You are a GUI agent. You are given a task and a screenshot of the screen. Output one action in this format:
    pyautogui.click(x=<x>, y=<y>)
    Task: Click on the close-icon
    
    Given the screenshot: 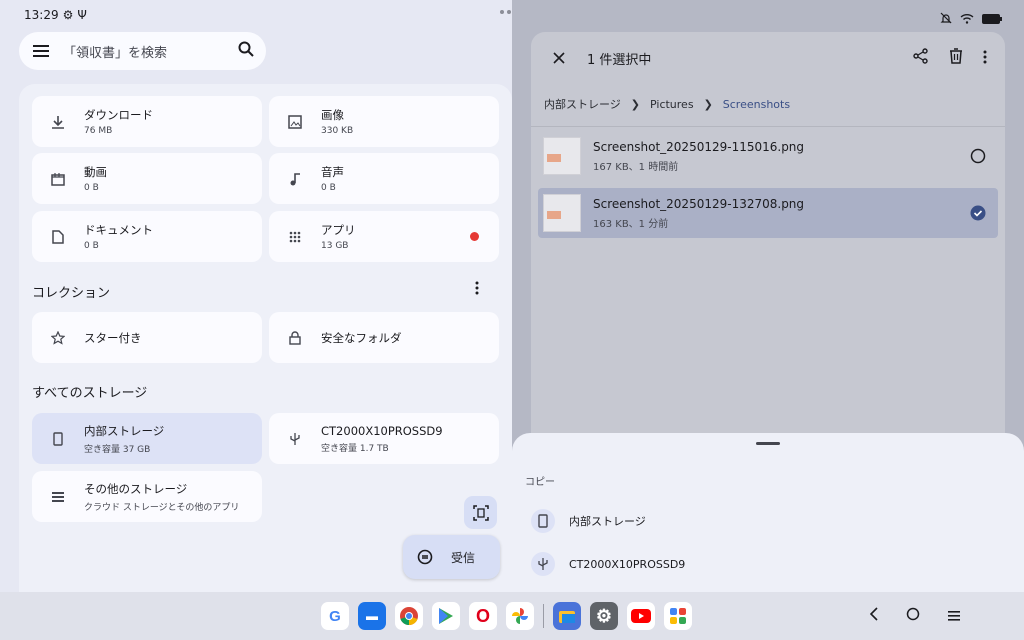 What is the action you would take?
    pyautogui.click(x=559, y=58)
    